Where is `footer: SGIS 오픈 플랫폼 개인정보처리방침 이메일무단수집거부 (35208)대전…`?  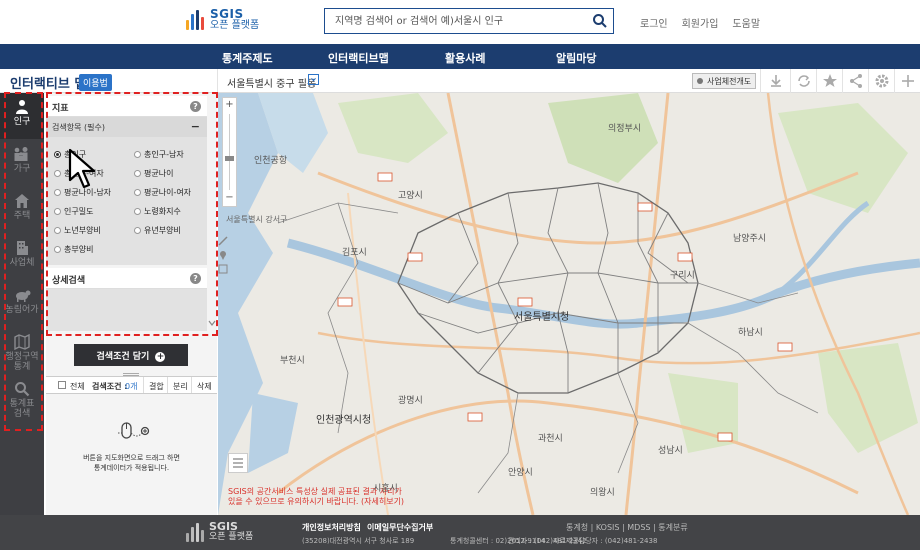 footer: SGIS 오픈 플랫폼 개인정보처리방침 이메일무단수집거부 (35208)대전… is located at coordinates (460, 532).